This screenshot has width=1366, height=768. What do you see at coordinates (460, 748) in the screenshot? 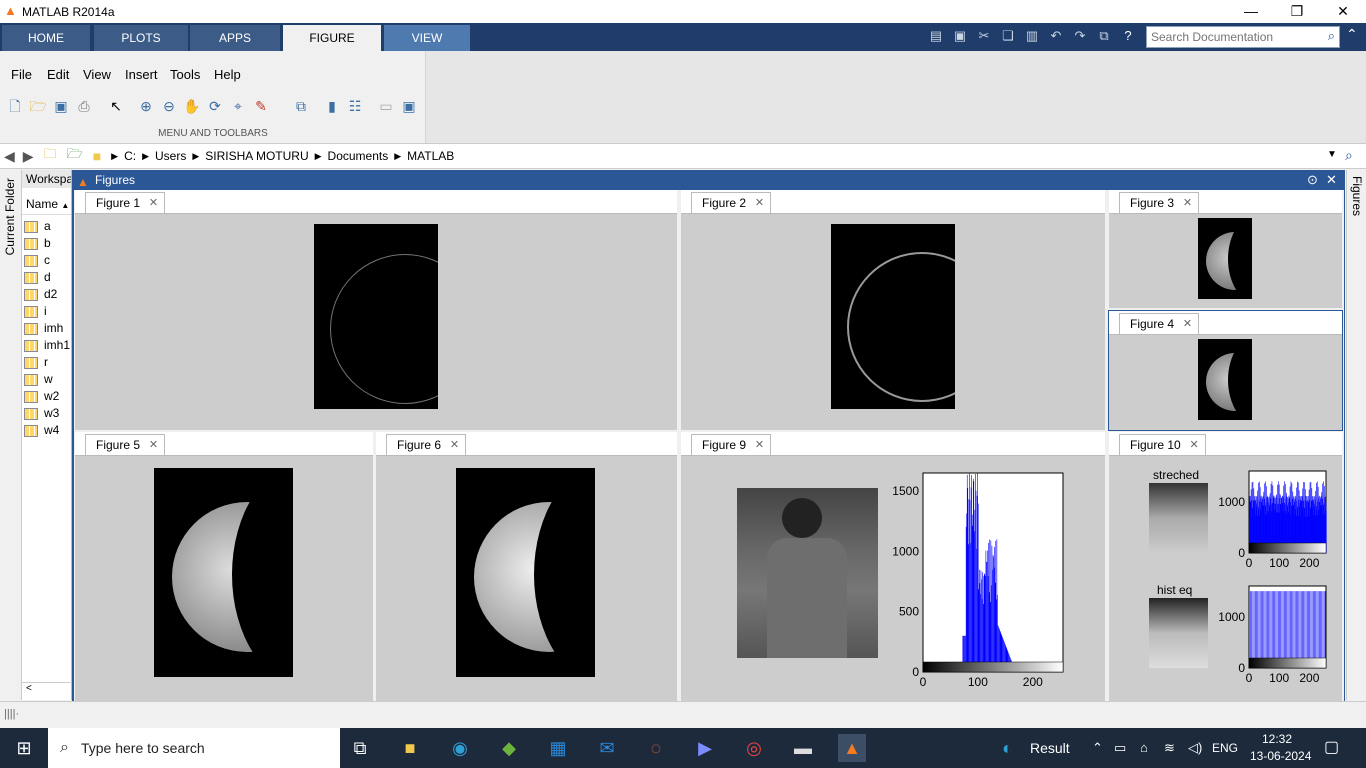
I see `edge-browser-icon: ◉` at bounding box center [460, 748].